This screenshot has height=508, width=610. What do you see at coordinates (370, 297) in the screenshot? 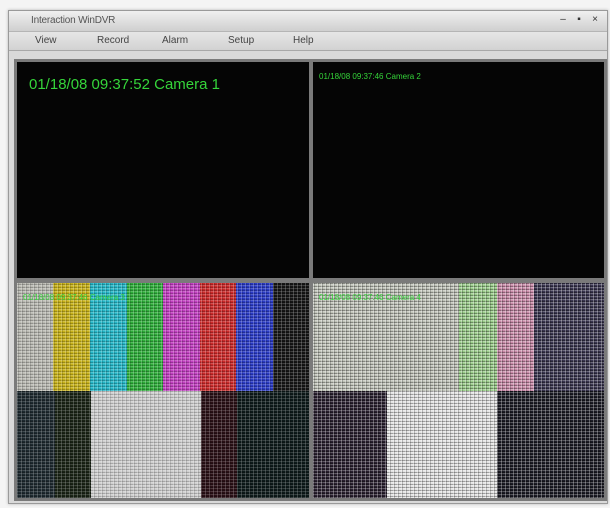
I see `camera-4-overlay: 01/18/08 09:37:46 Camera 4` at bounding box center [370, 297].